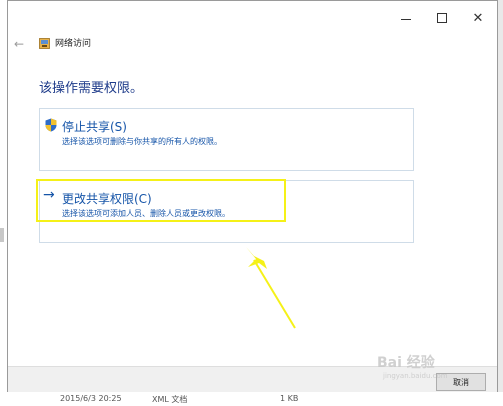 The width and height of the screenshot is (503, 406). What do you see at coordinates (91, 398) in the screenshot?
I see `file-date: 2015/6/3 20:25` at bounding box center [91, 398].